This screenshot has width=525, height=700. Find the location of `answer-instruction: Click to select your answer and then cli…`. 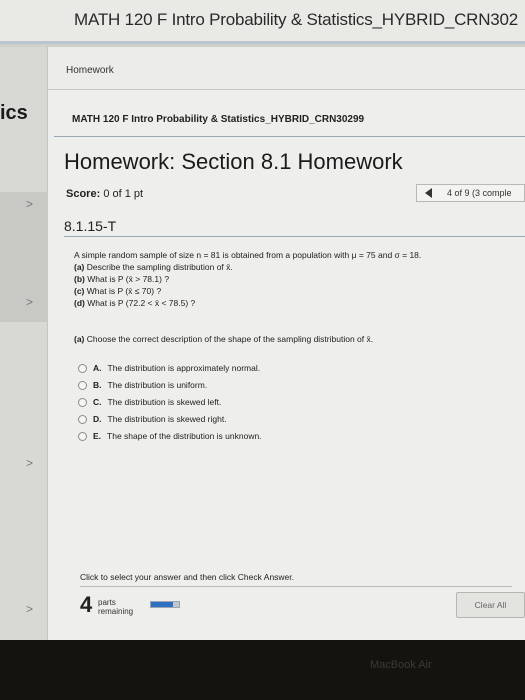

answer-instruction: Click to select your answer and then cli… is located at coordinates (187, 577).